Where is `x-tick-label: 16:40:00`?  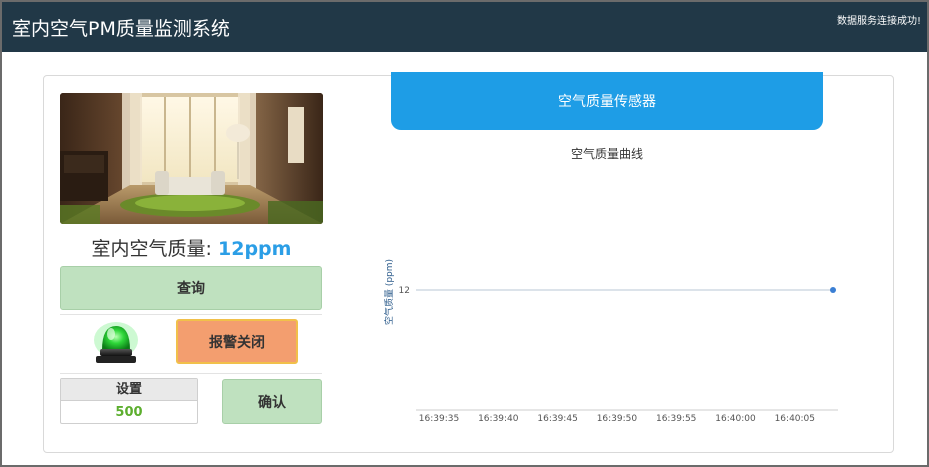 x-tick-label: 16:40:00 is located at coordinates (735, 419).